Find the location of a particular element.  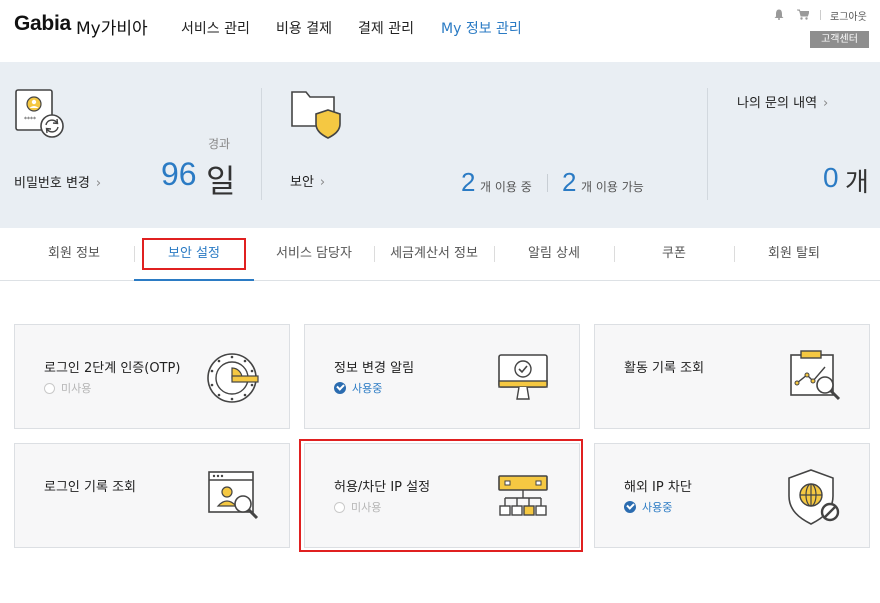

in-use-label: 개 이용 중 is located at coordinates (506, 187).